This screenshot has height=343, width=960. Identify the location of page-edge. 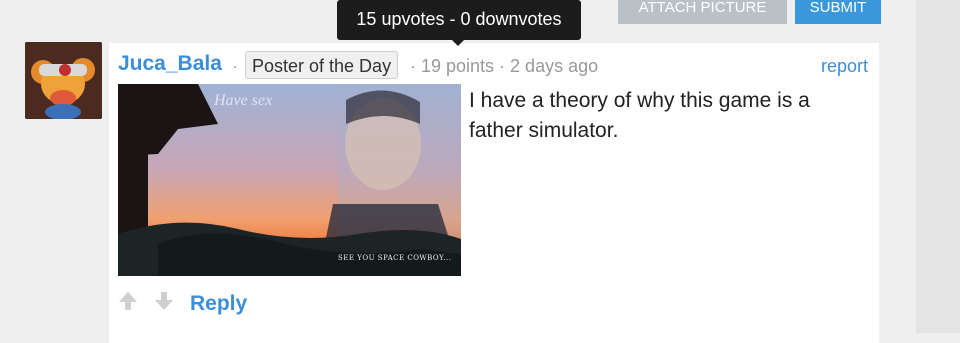
(938, 166).